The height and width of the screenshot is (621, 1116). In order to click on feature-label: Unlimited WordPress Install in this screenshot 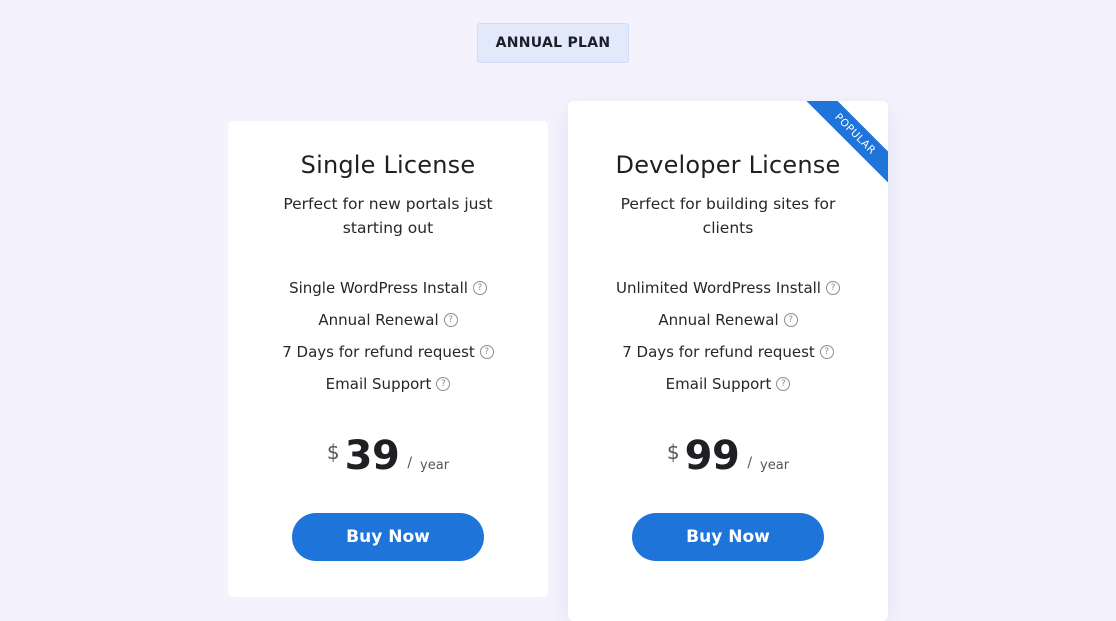, I will do `click(718, 288)`.